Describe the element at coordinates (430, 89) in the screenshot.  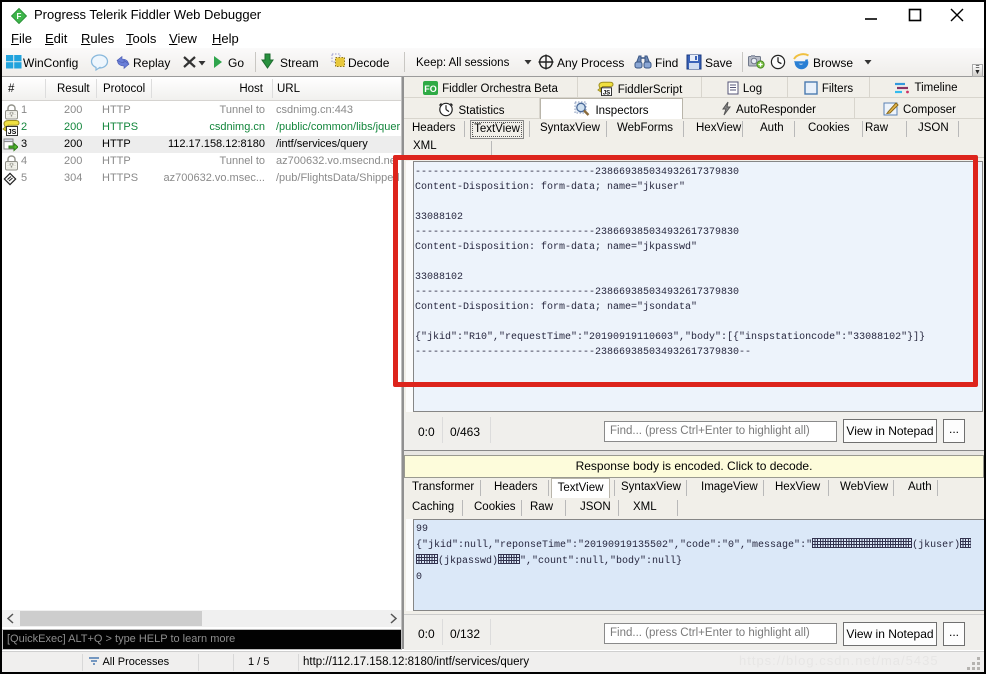
I see `svg-text: FO` at that location.